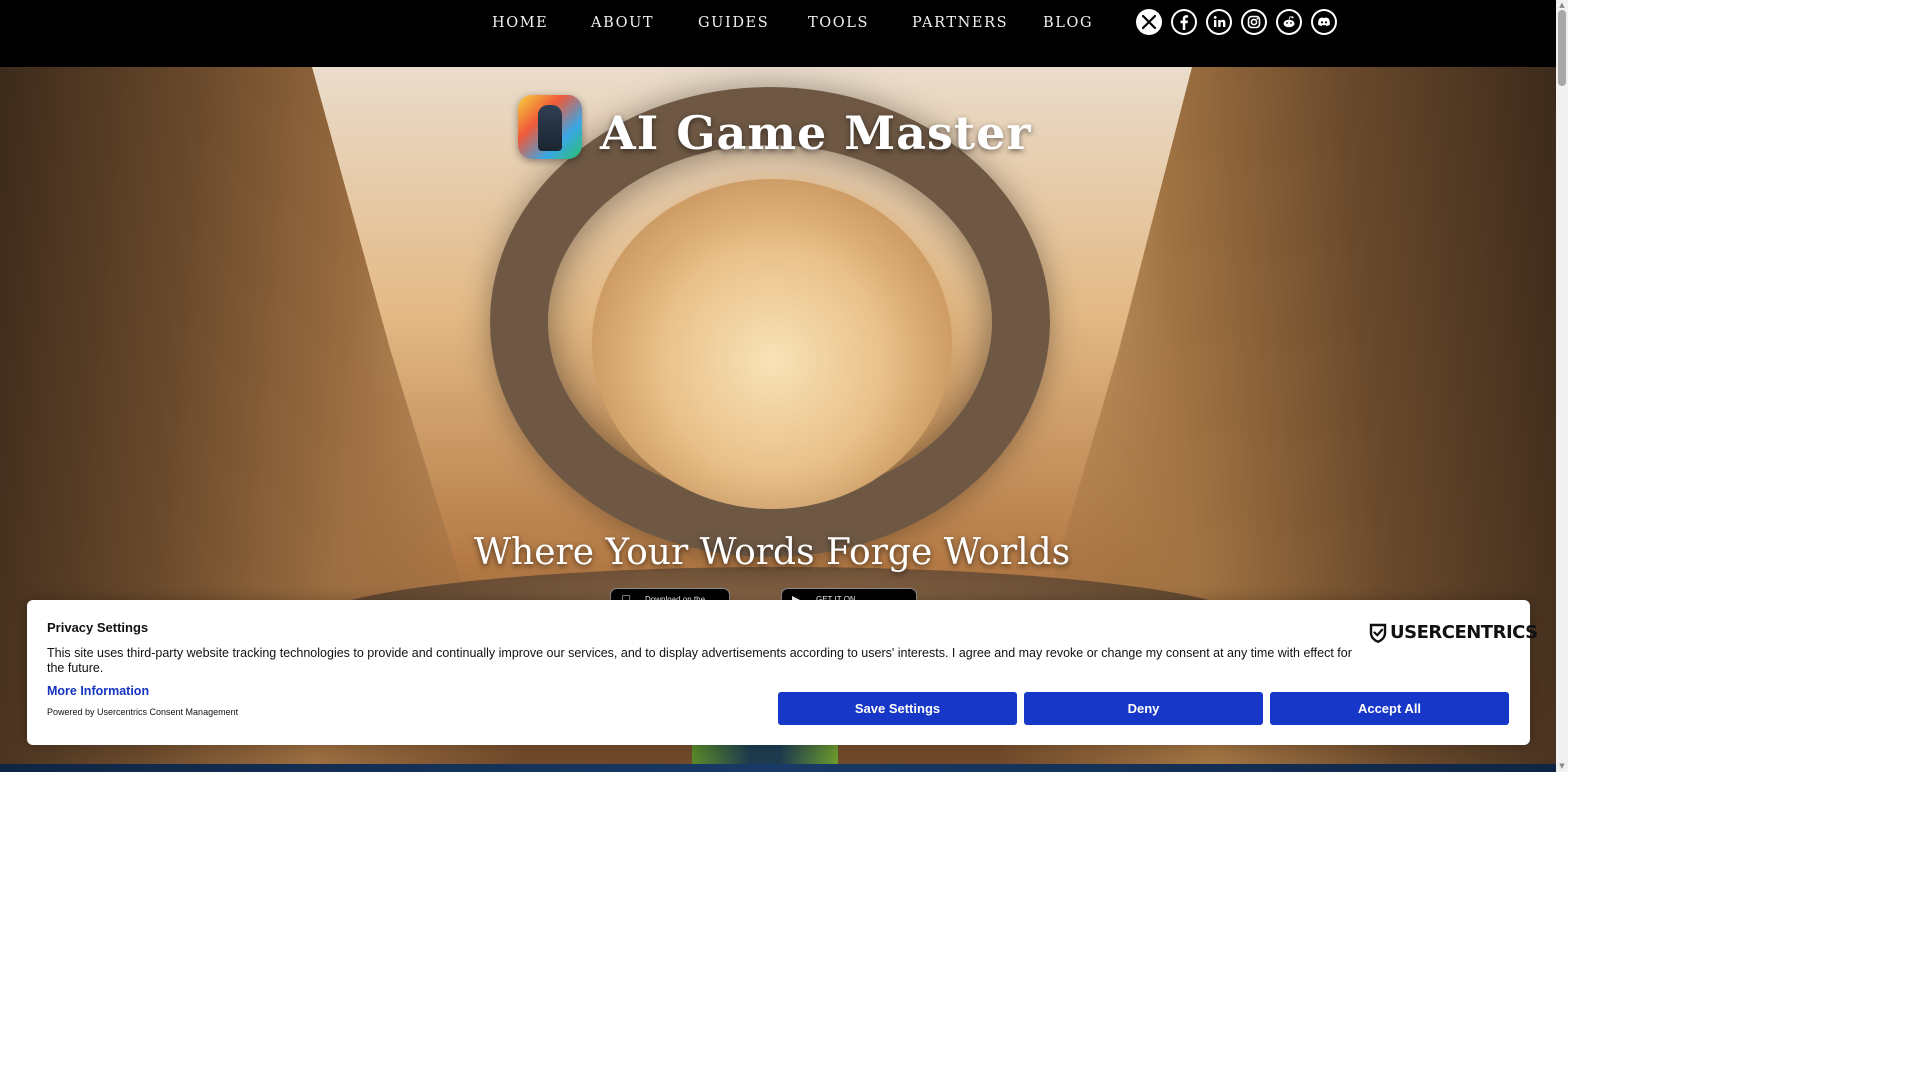 The width and height of the screenshot is (1920, 1080). Describe the element at coordinates (772, 552) in the screenshot. I see `hero-tagline: Where Your Words Forge Worlds` at that location.